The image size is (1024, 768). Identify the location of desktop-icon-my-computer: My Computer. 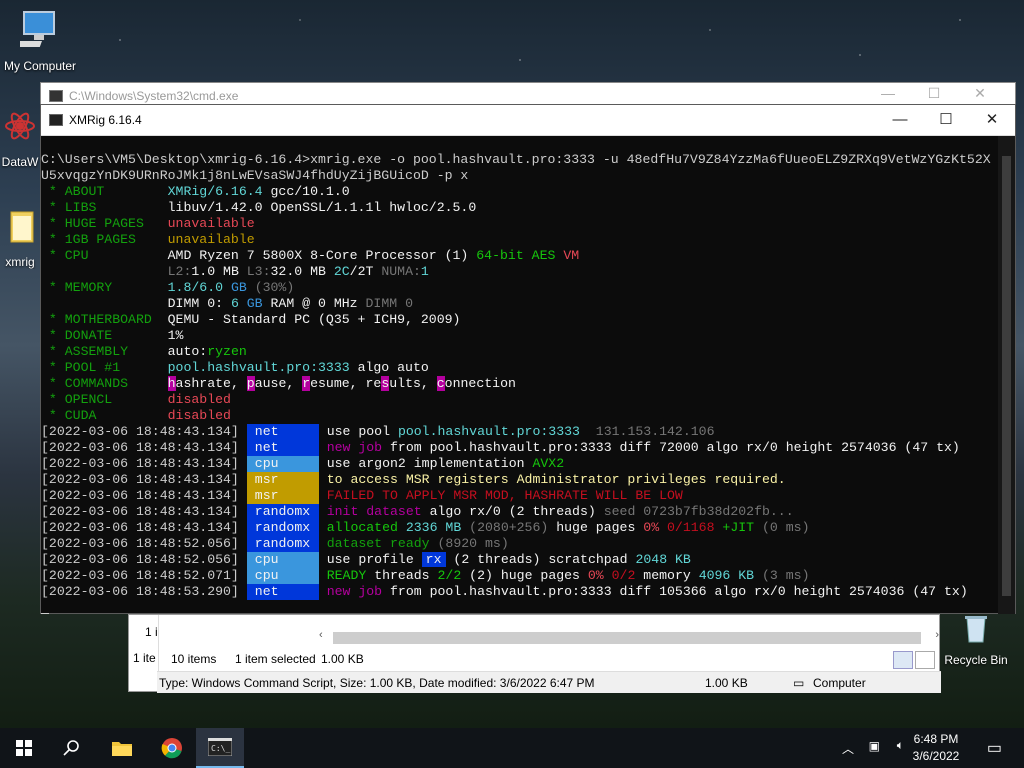
(40, 40).